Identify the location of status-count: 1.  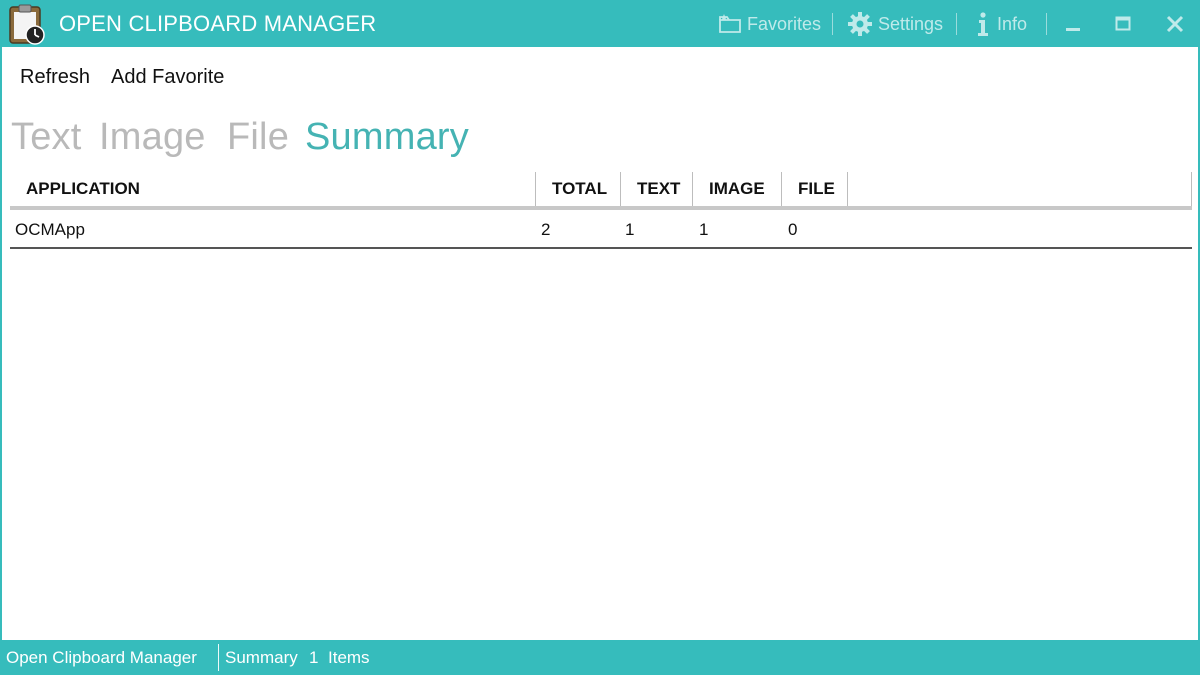
(314, 657).